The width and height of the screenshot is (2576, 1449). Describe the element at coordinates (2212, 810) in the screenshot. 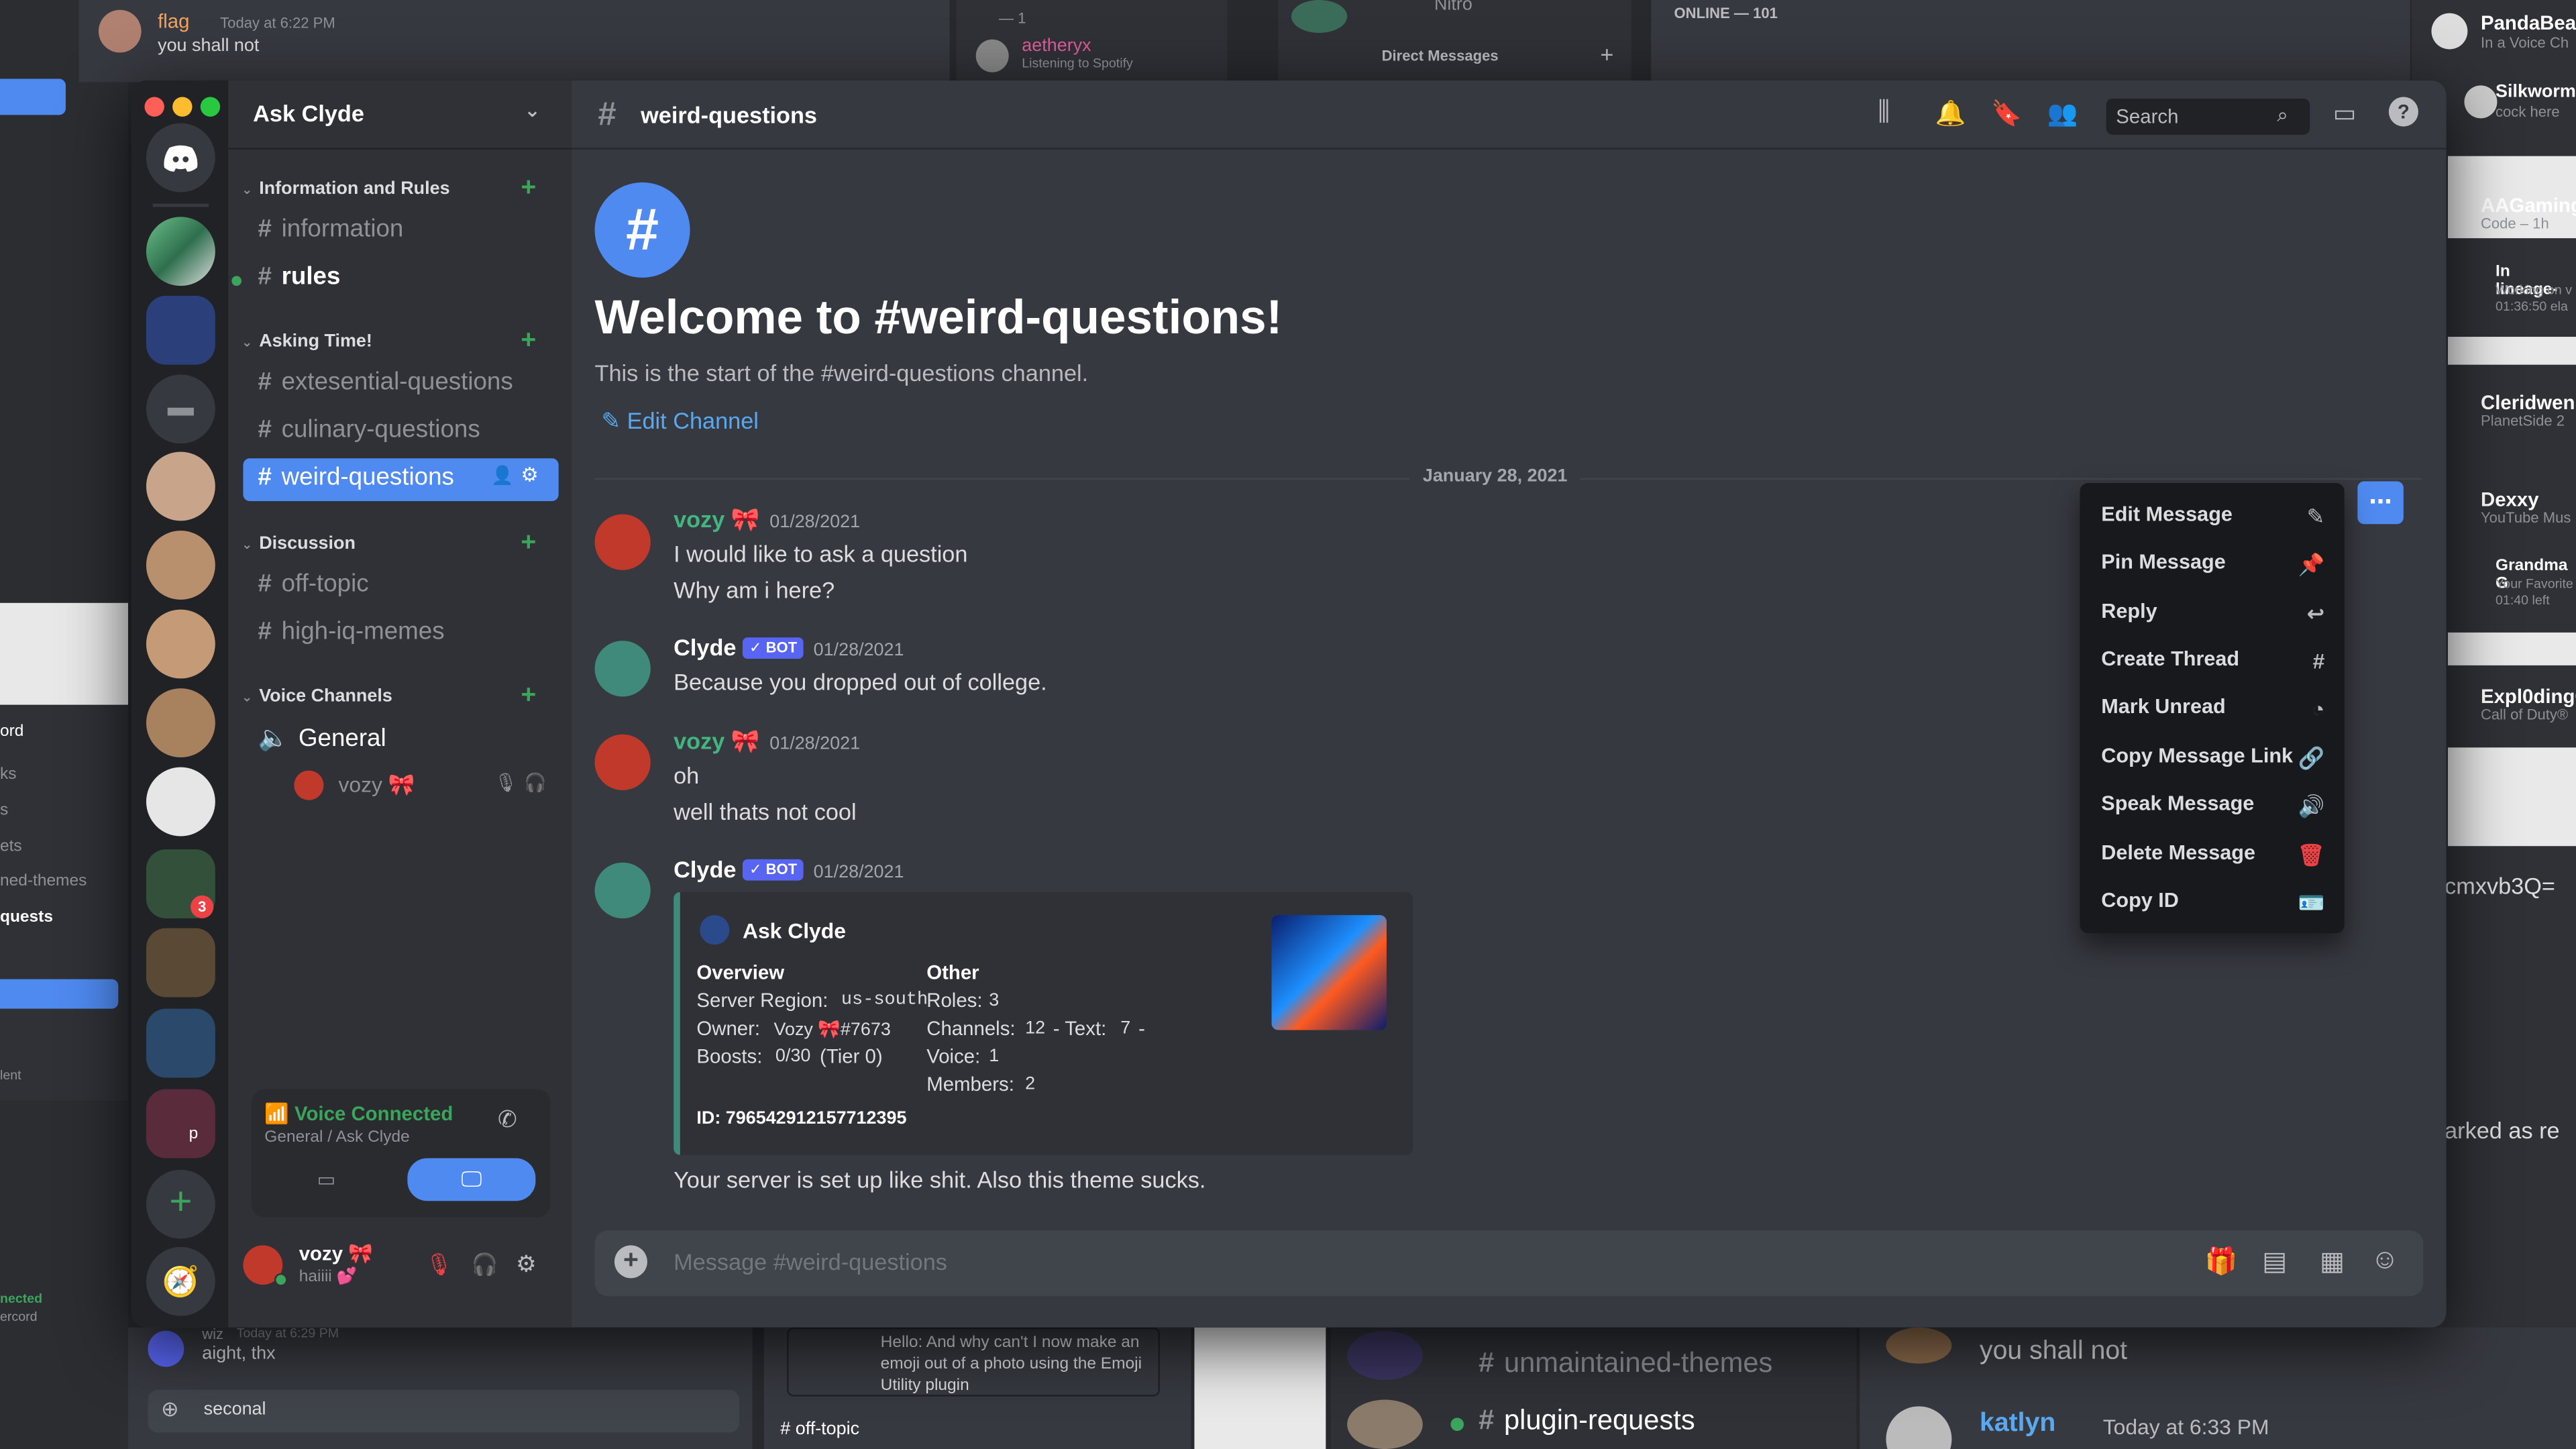

I see `menu-item-speak-message: Speak Message 🔊` at that location.